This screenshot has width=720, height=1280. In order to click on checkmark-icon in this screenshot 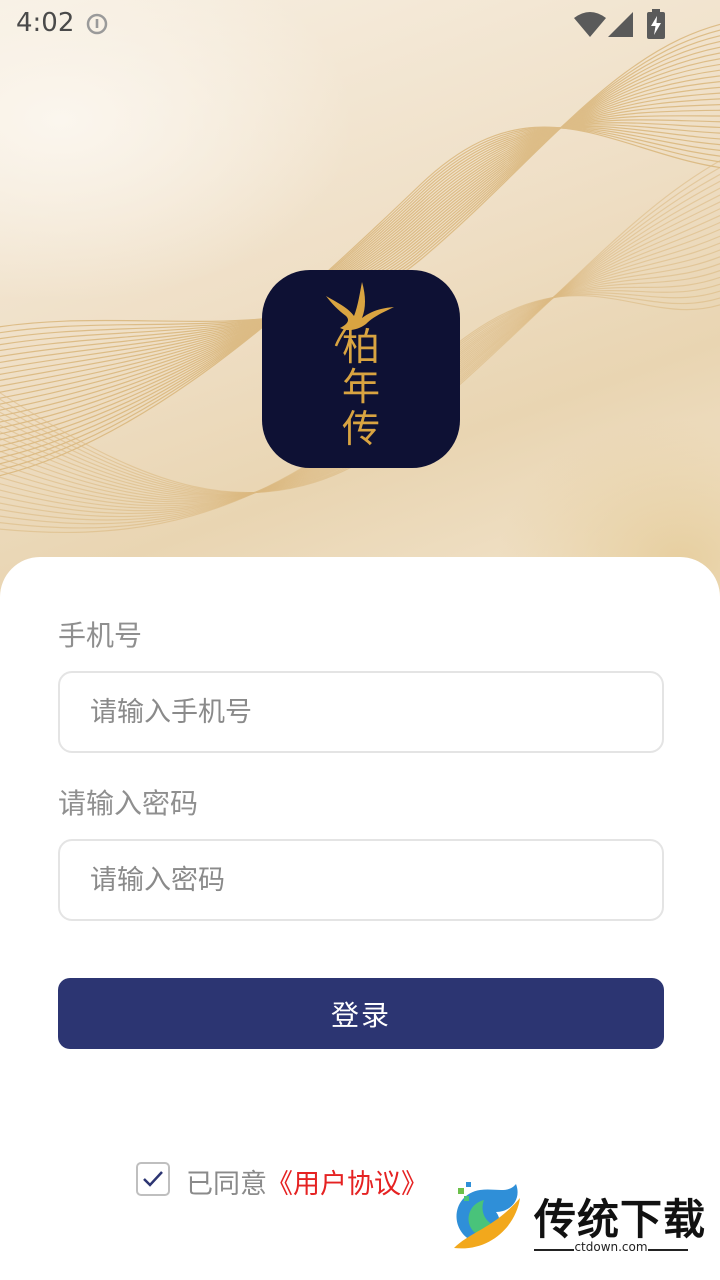, I will do `click(153, 1179)`.